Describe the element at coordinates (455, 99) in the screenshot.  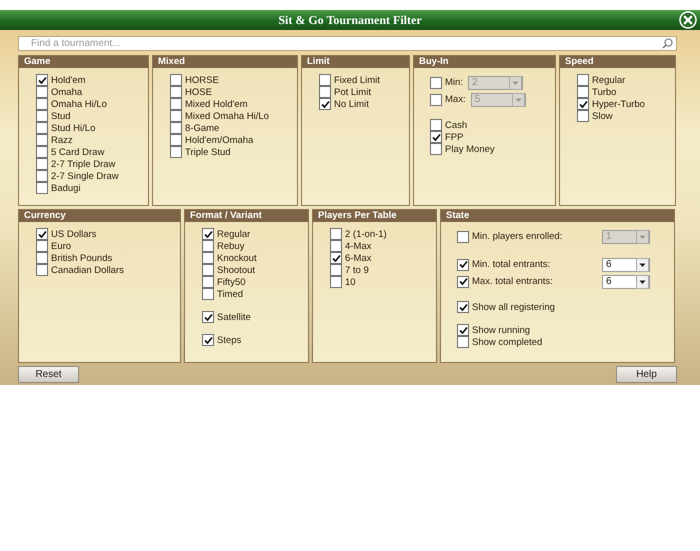
I see `checkbox-label: Max:` at that location.